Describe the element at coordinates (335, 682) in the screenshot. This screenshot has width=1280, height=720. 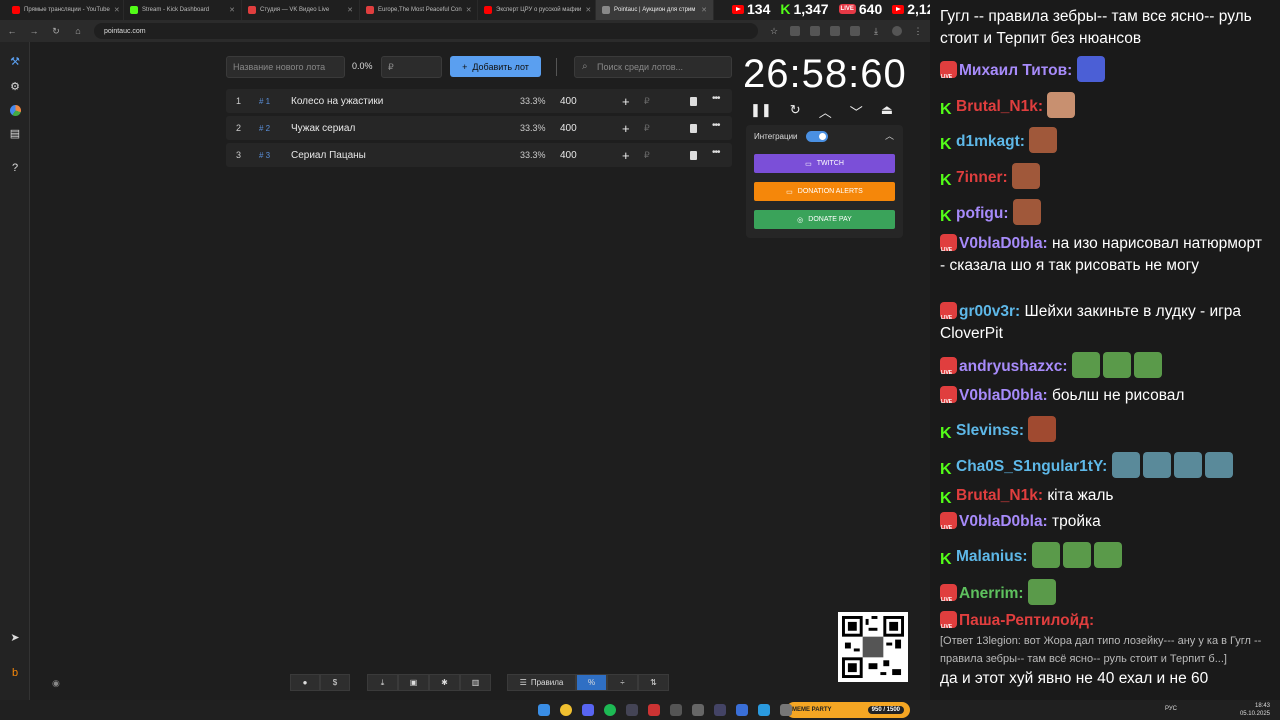
I see `donate-icon: $` at that location.